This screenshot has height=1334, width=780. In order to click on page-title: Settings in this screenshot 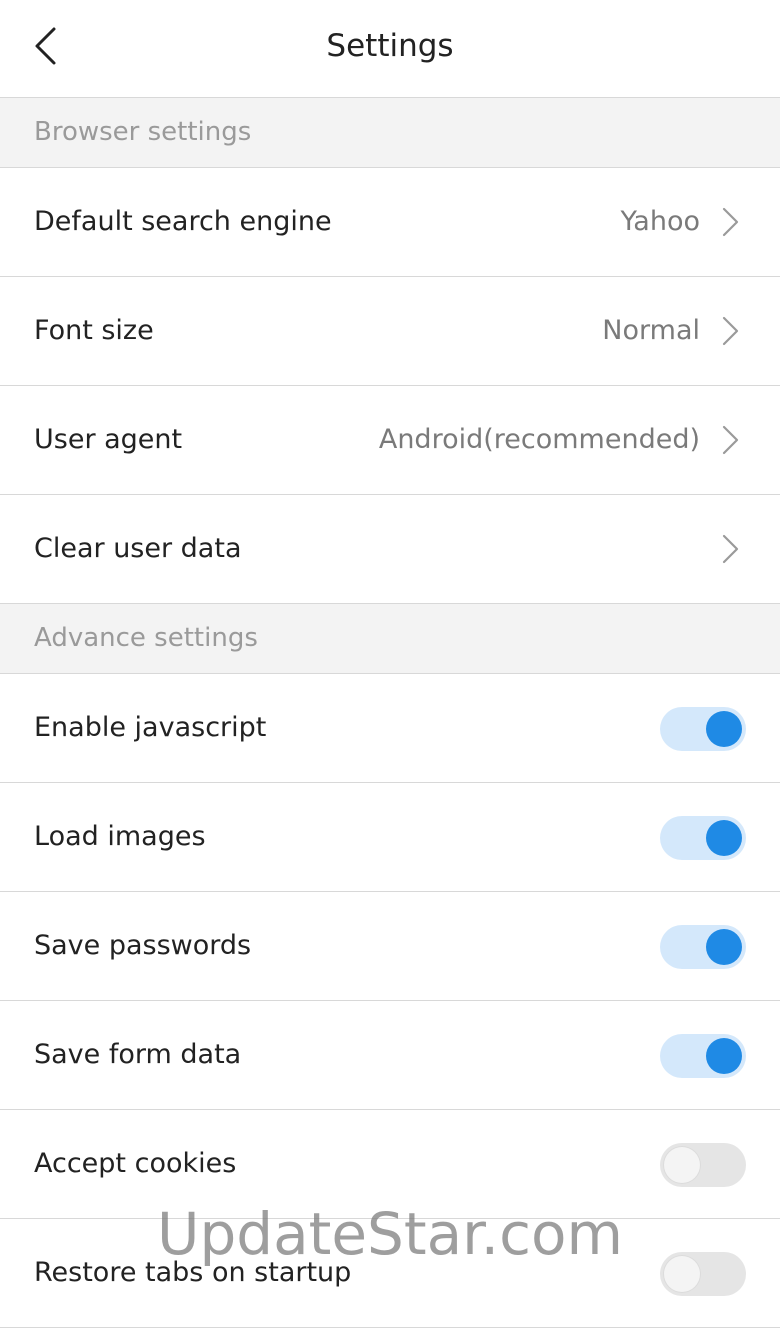, I will do `click(390, 46)`.